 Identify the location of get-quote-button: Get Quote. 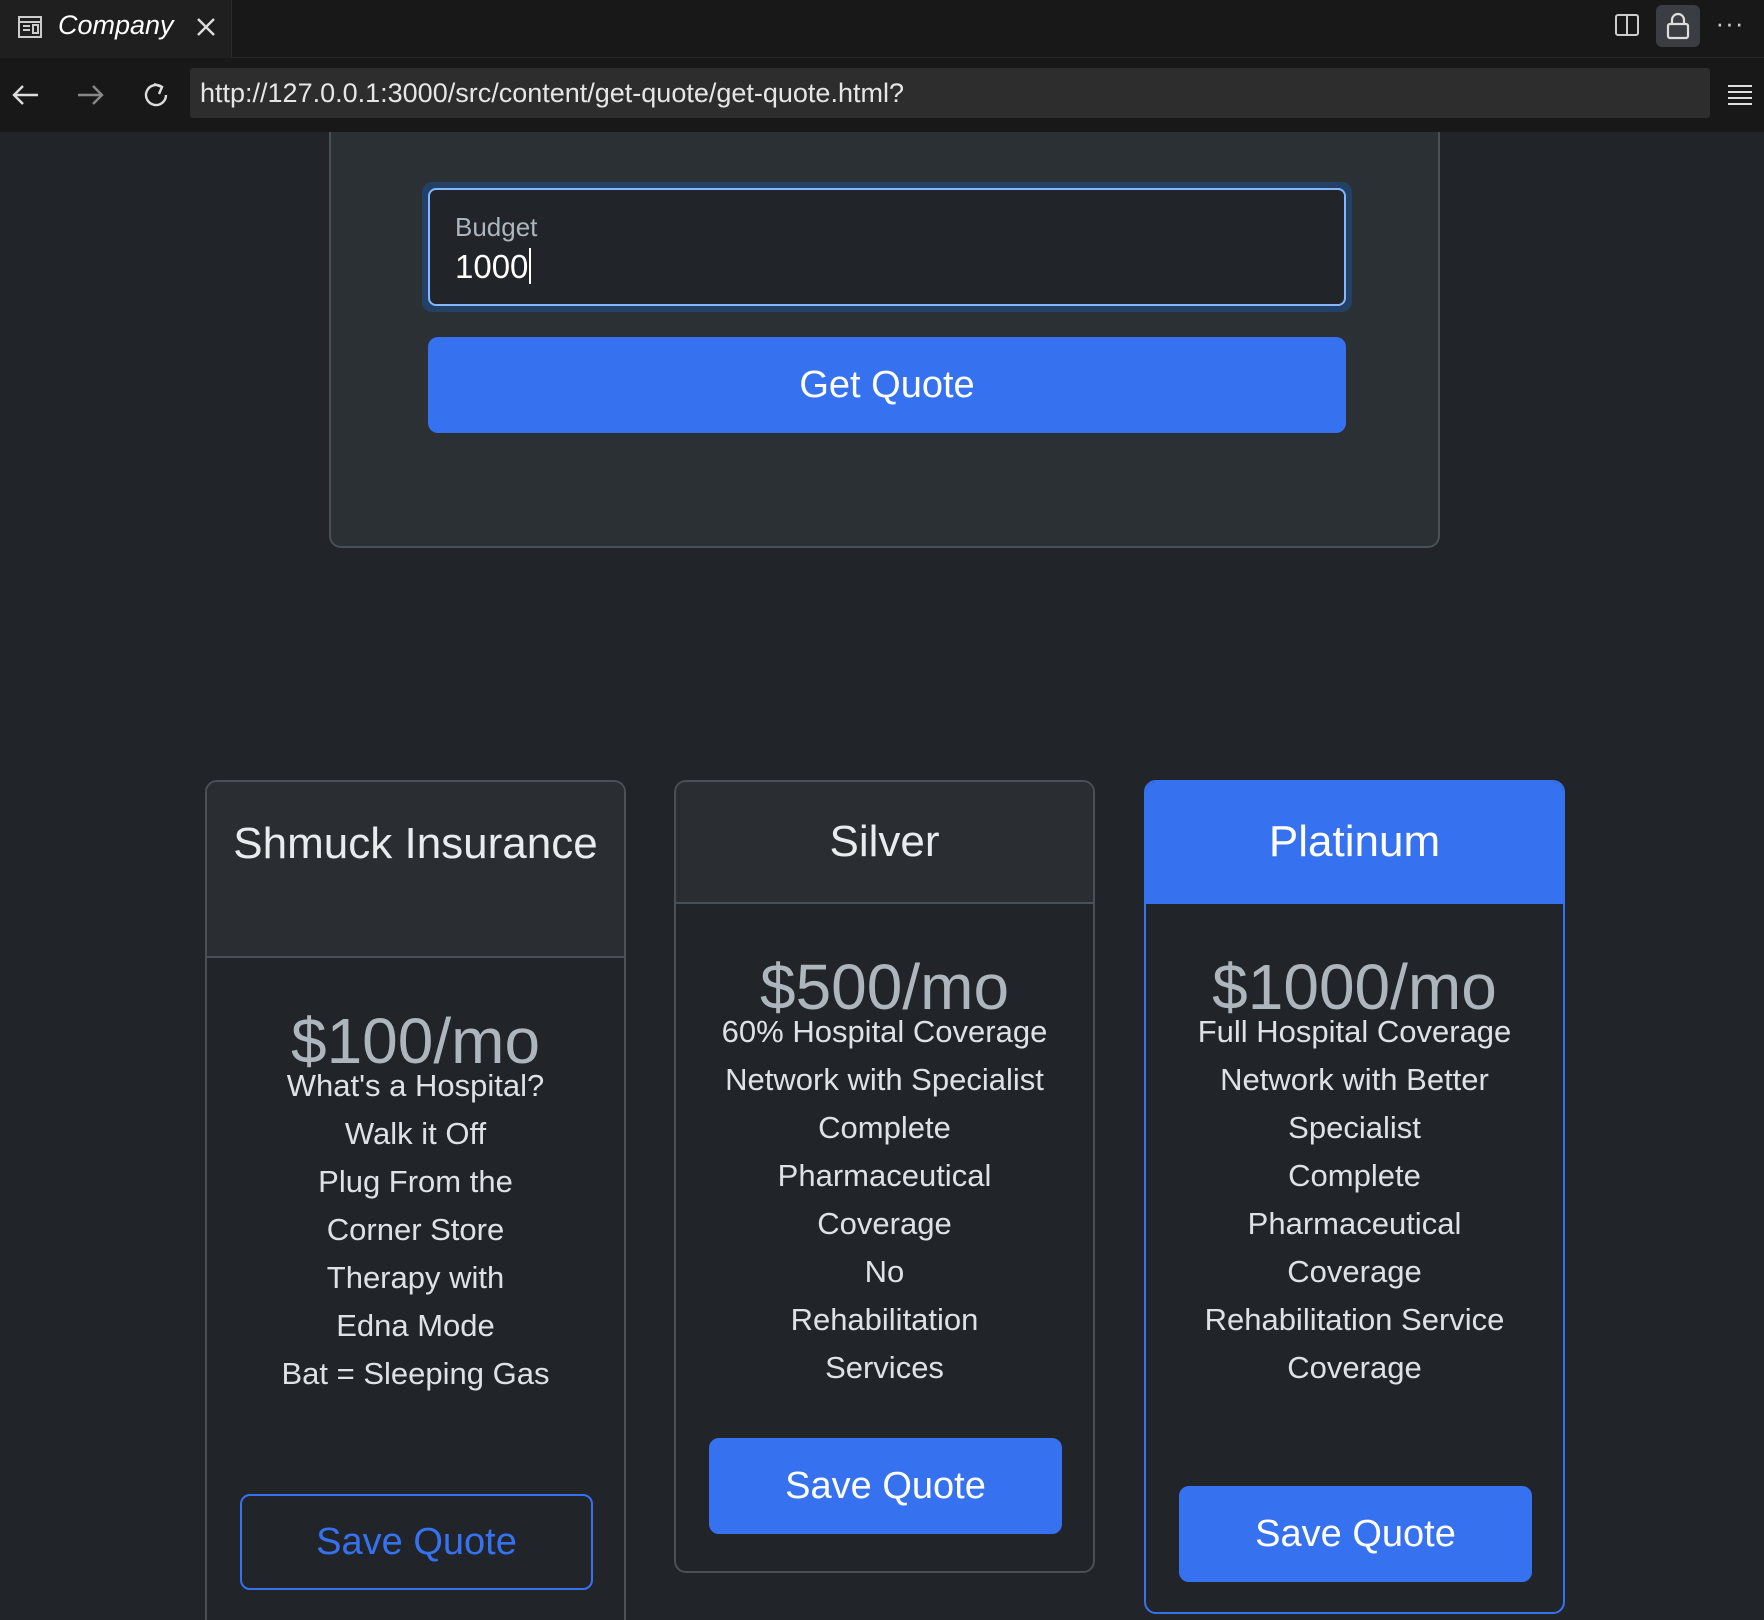
(887, 385).